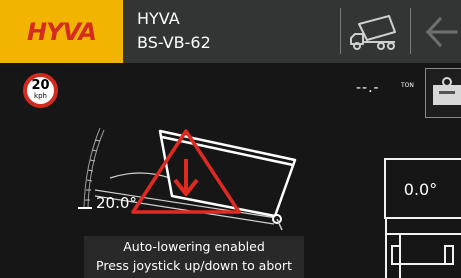 This screenshot has width=461, height=278. I want to click on truck-front, so click(423, 248).